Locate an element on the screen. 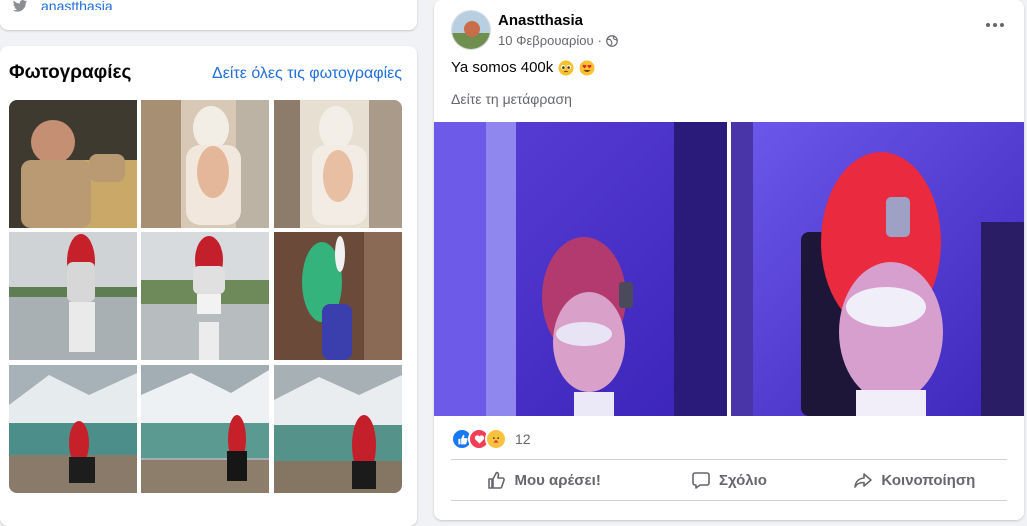 The width and height of the screenshot is (1027, 526). see-translation-link: Δείτε τη μετάφραση is located at coordinates (511, 99).